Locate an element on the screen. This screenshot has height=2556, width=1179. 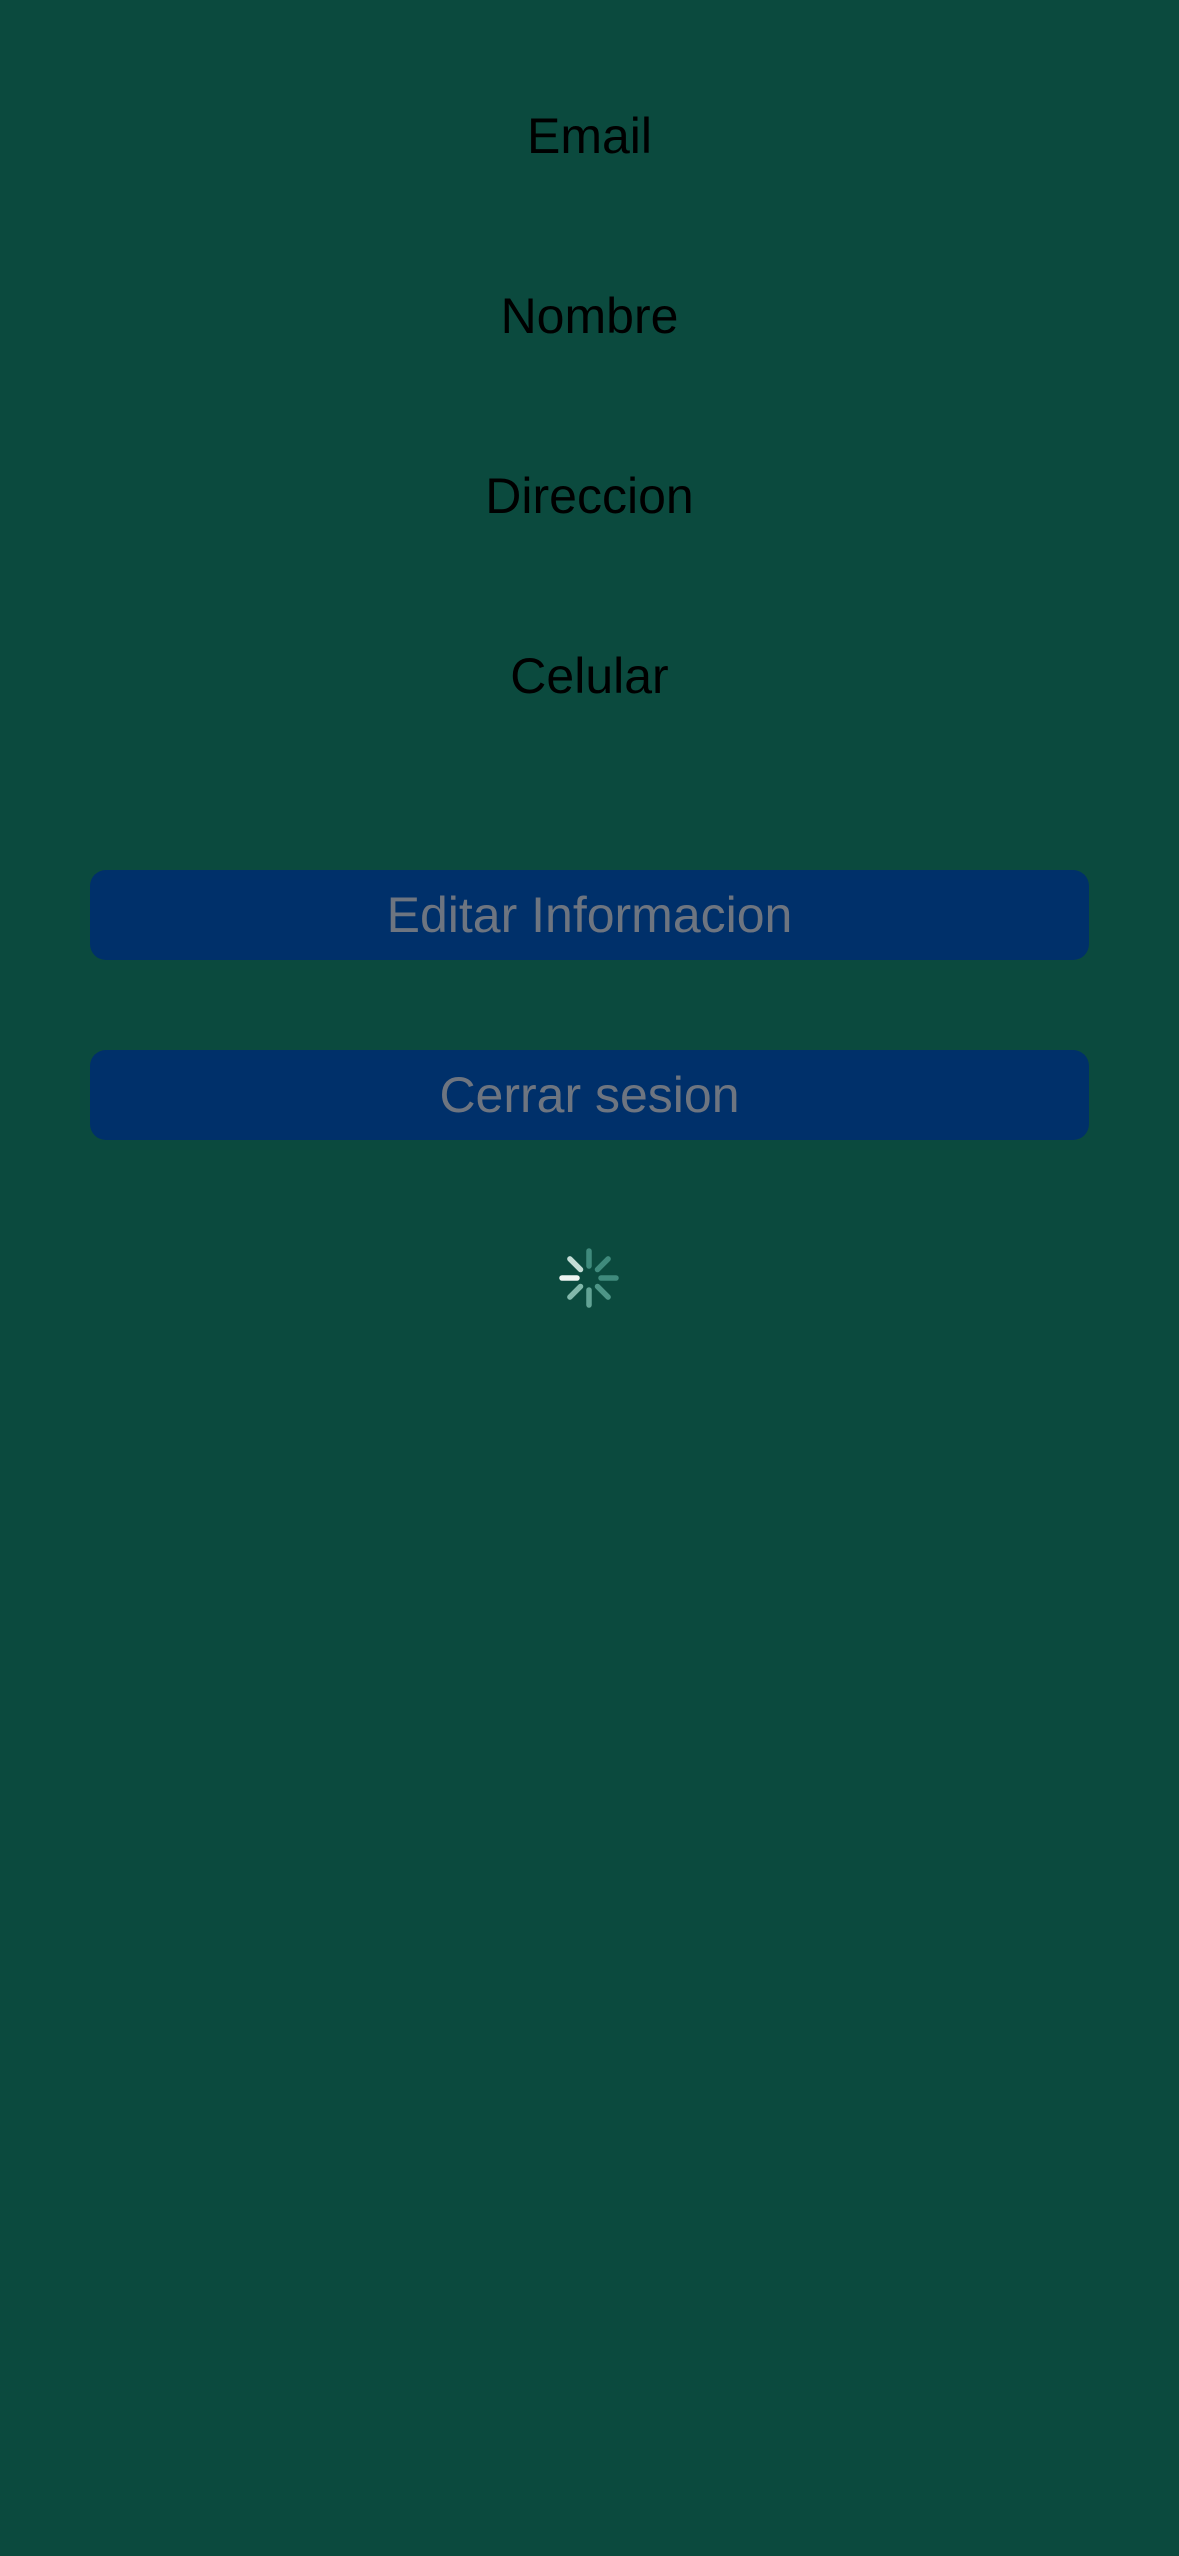
address-label: Direccion is located at coordinates (589, 496).